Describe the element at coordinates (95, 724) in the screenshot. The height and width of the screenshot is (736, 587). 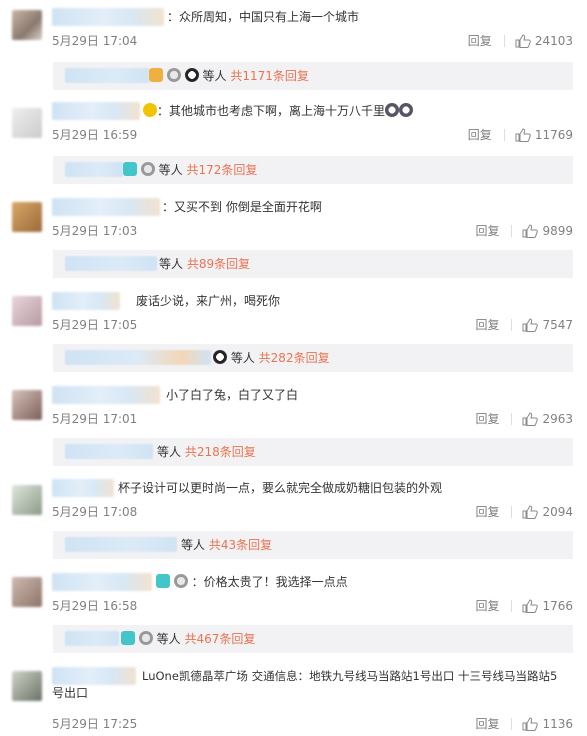
I see `comment-time: 5月29日 17:25` at that location.